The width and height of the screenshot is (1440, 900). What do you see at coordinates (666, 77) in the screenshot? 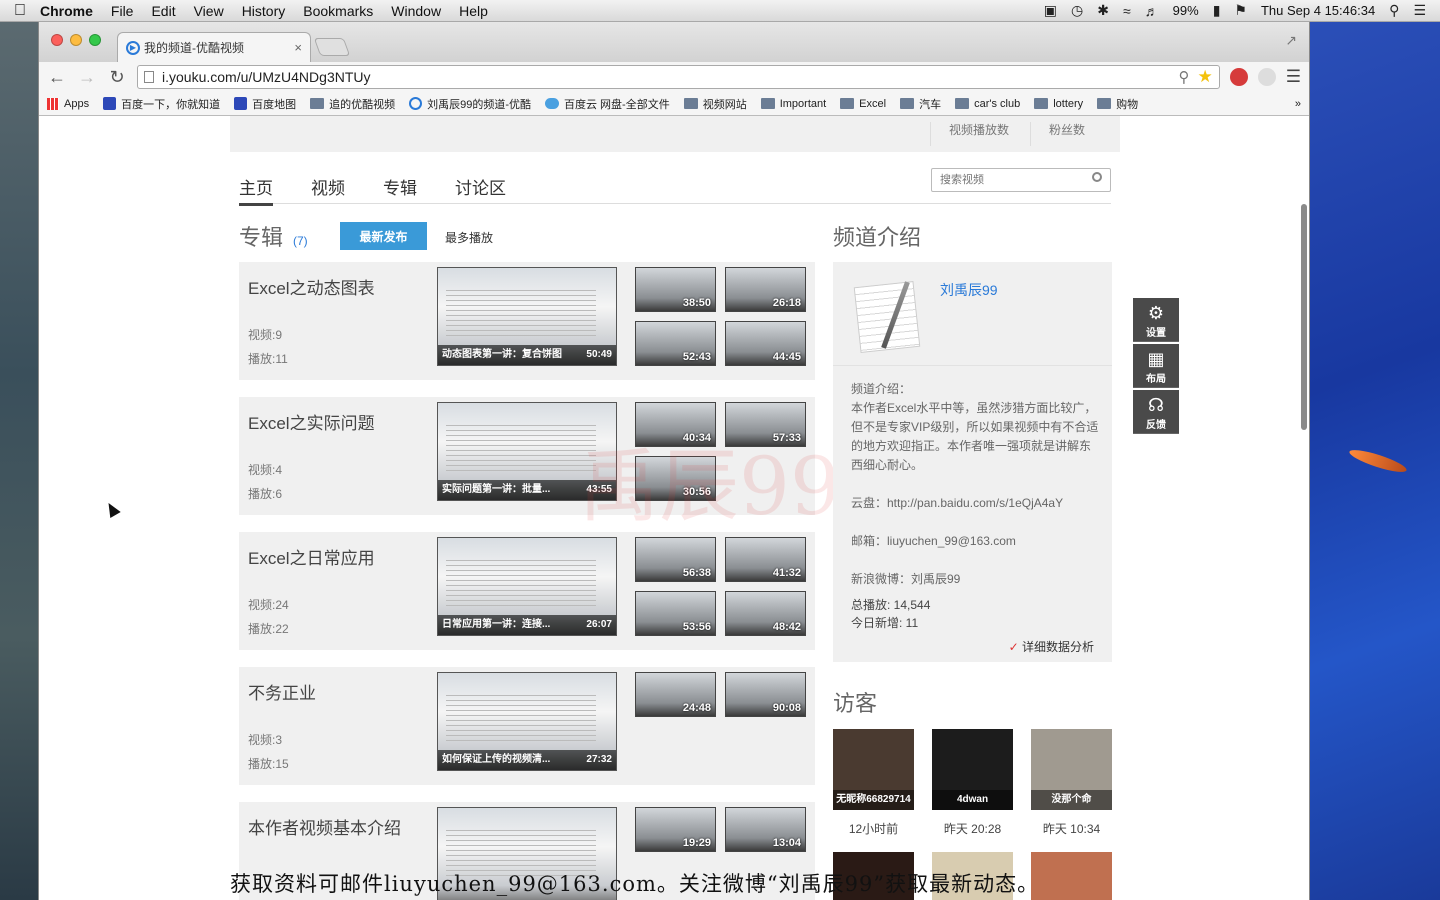
I see `url-text: i.youku.com/u/UMzU4NDg3NTUy` at bounding box center [666, 77].